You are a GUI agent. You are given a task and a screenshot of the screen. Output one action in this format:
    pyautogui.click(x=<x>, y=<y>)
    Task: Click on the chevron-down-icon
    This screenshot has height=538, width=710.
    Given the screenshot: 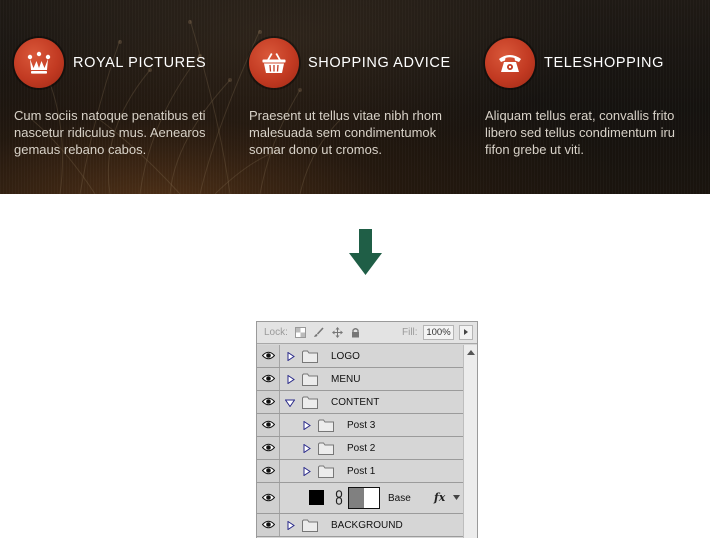 What is the action you would take?
    pyautogui.click(x=456, y=497)
    